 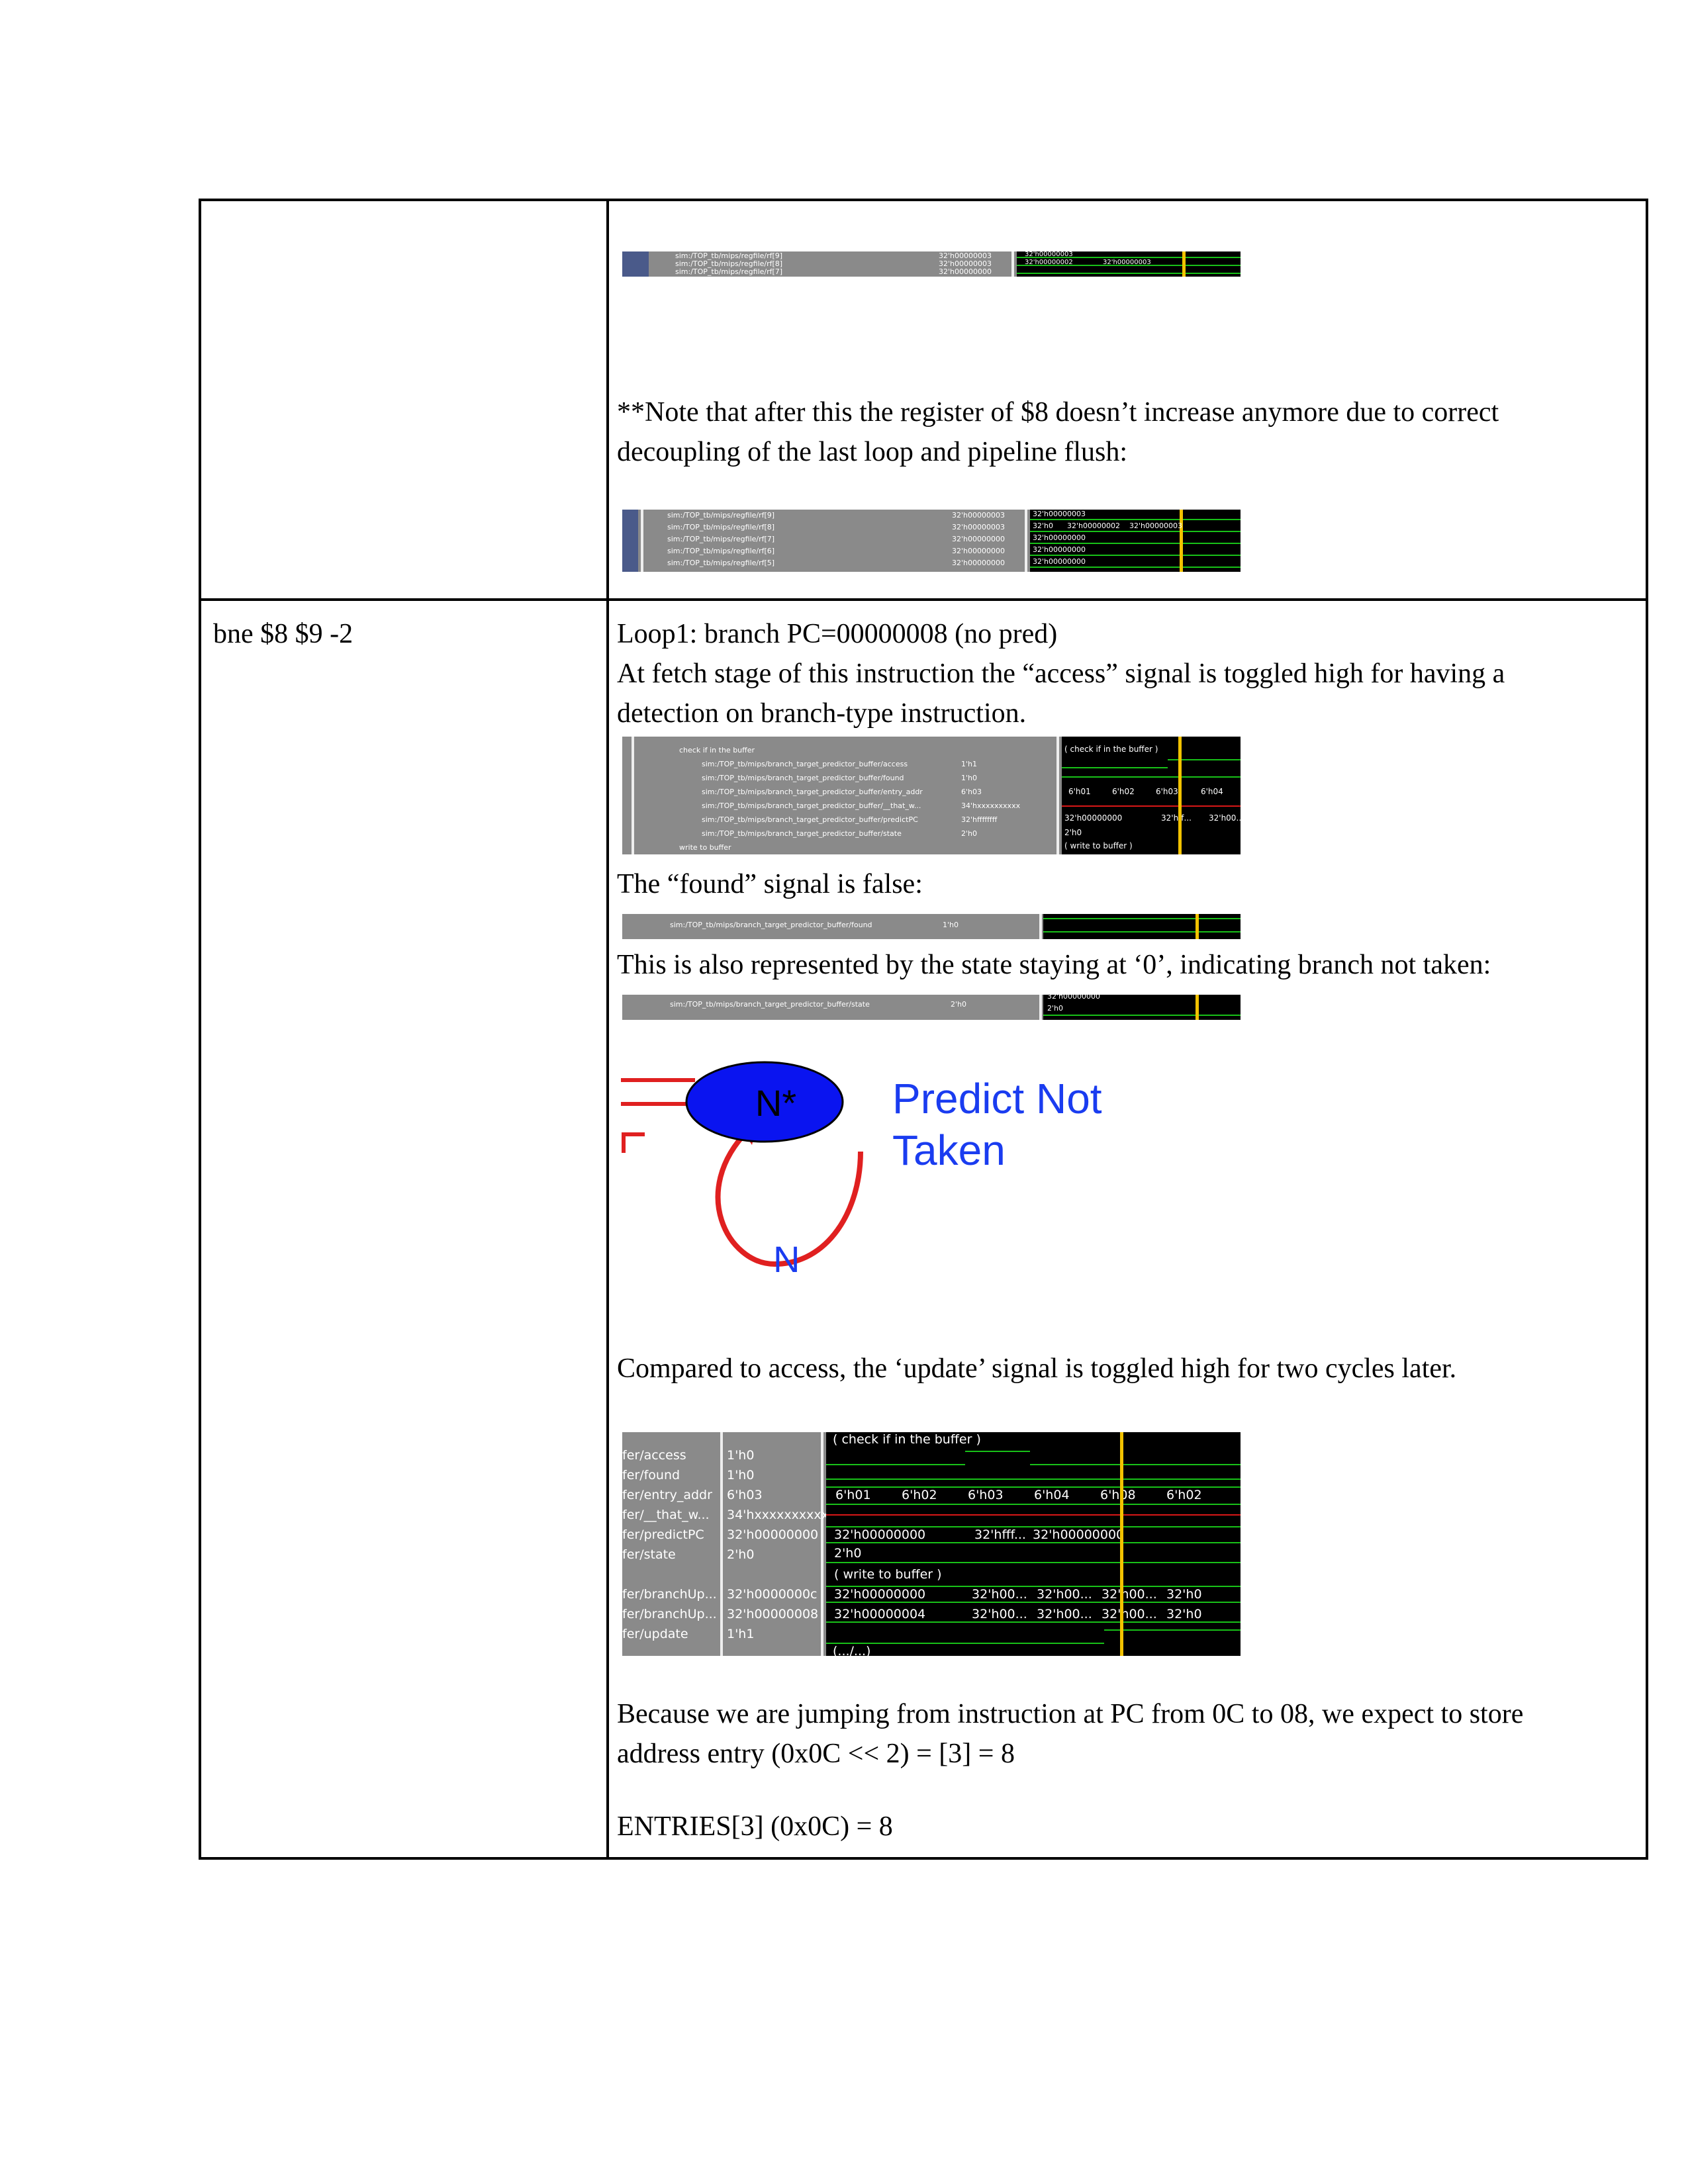 What do you see at coordinates (655, 1634) in the screenshot?
I see `signal-name: fer/update` at bounding box center [655, 1634].